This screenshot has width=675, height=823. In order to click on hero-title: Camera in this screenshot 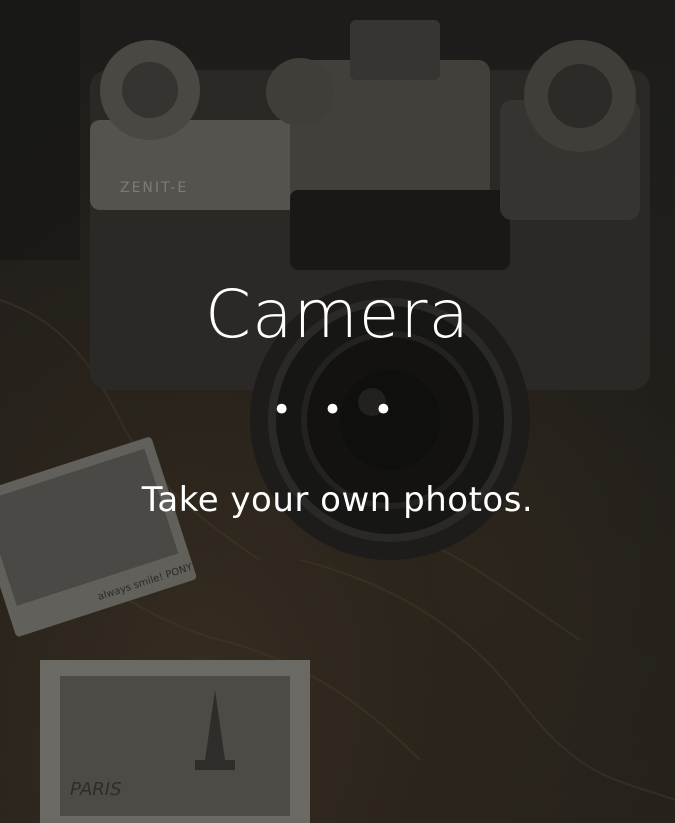, I will do `click(337, 314)`.